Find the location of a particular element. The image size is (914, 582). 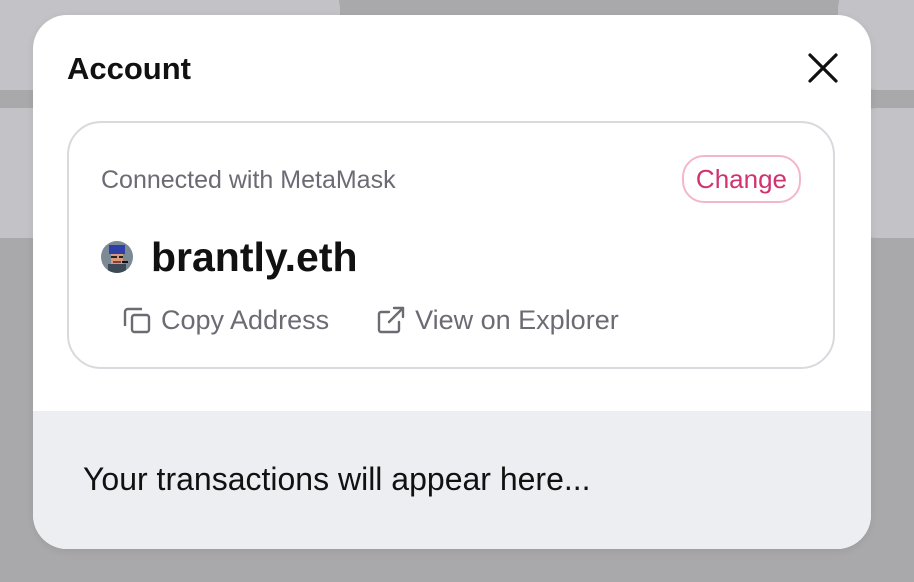

external-link-icon is located at coordinates (391, 320).